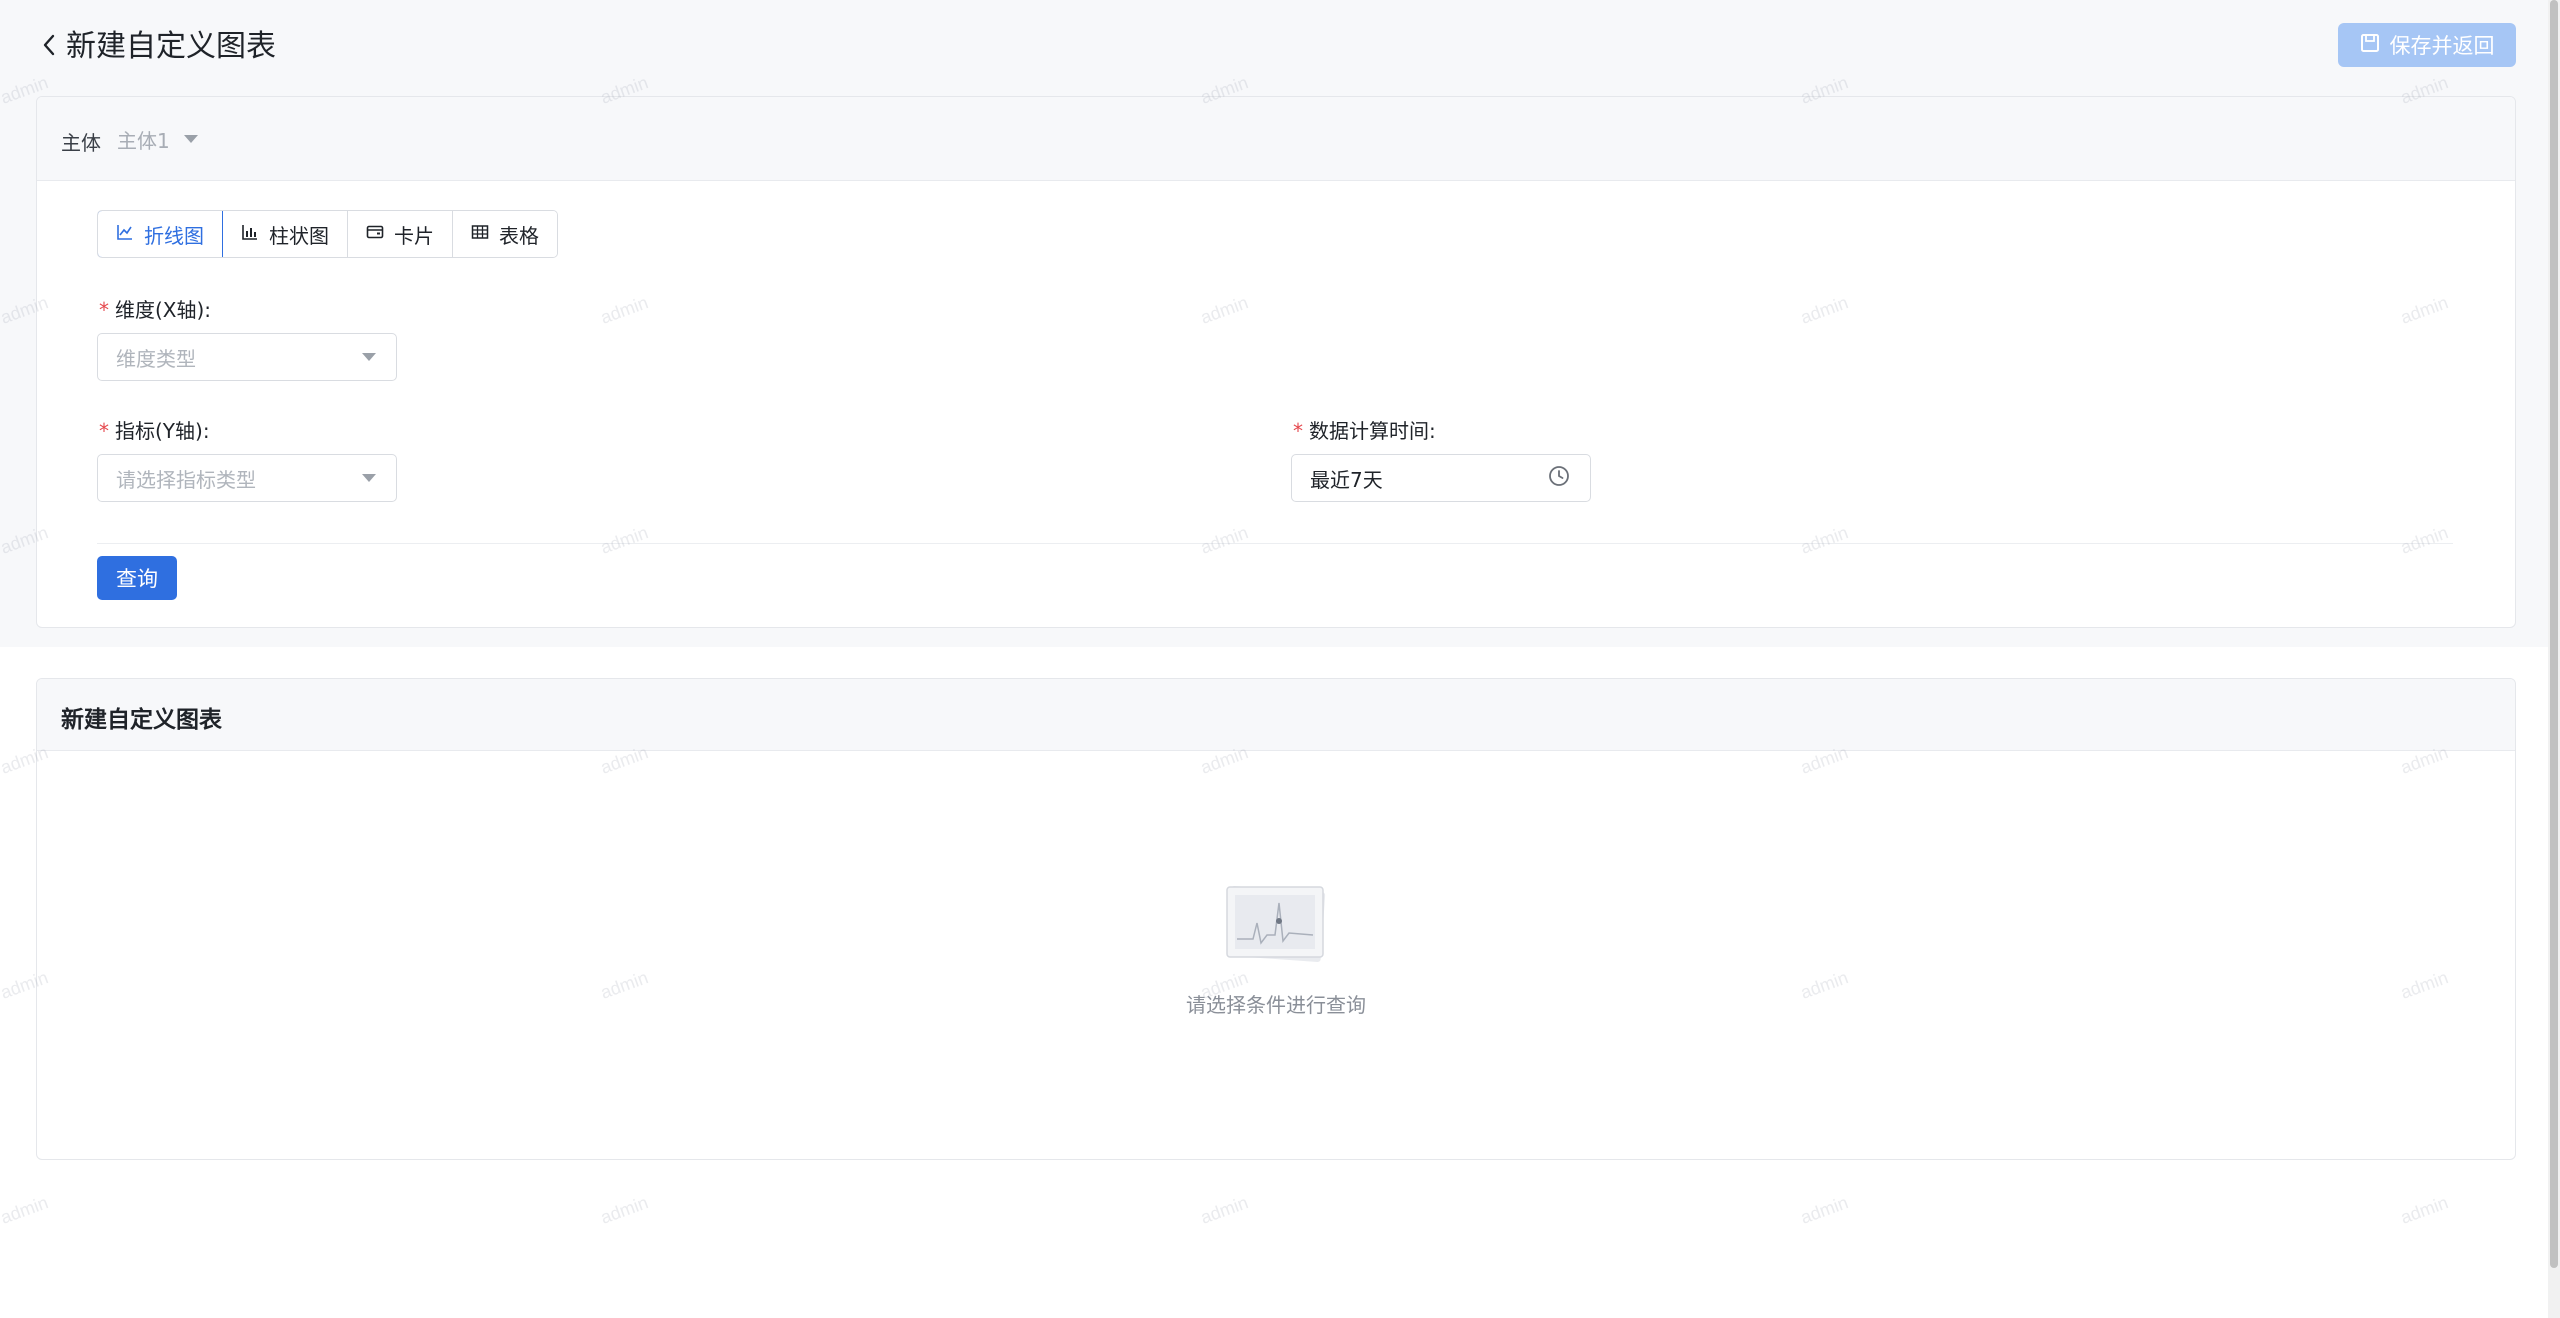 The image size is (2560, 1318). What do you see at coordinates (1275, 543) in the screenshot?
I see `form-divider` at bounding box center [1275, 543].